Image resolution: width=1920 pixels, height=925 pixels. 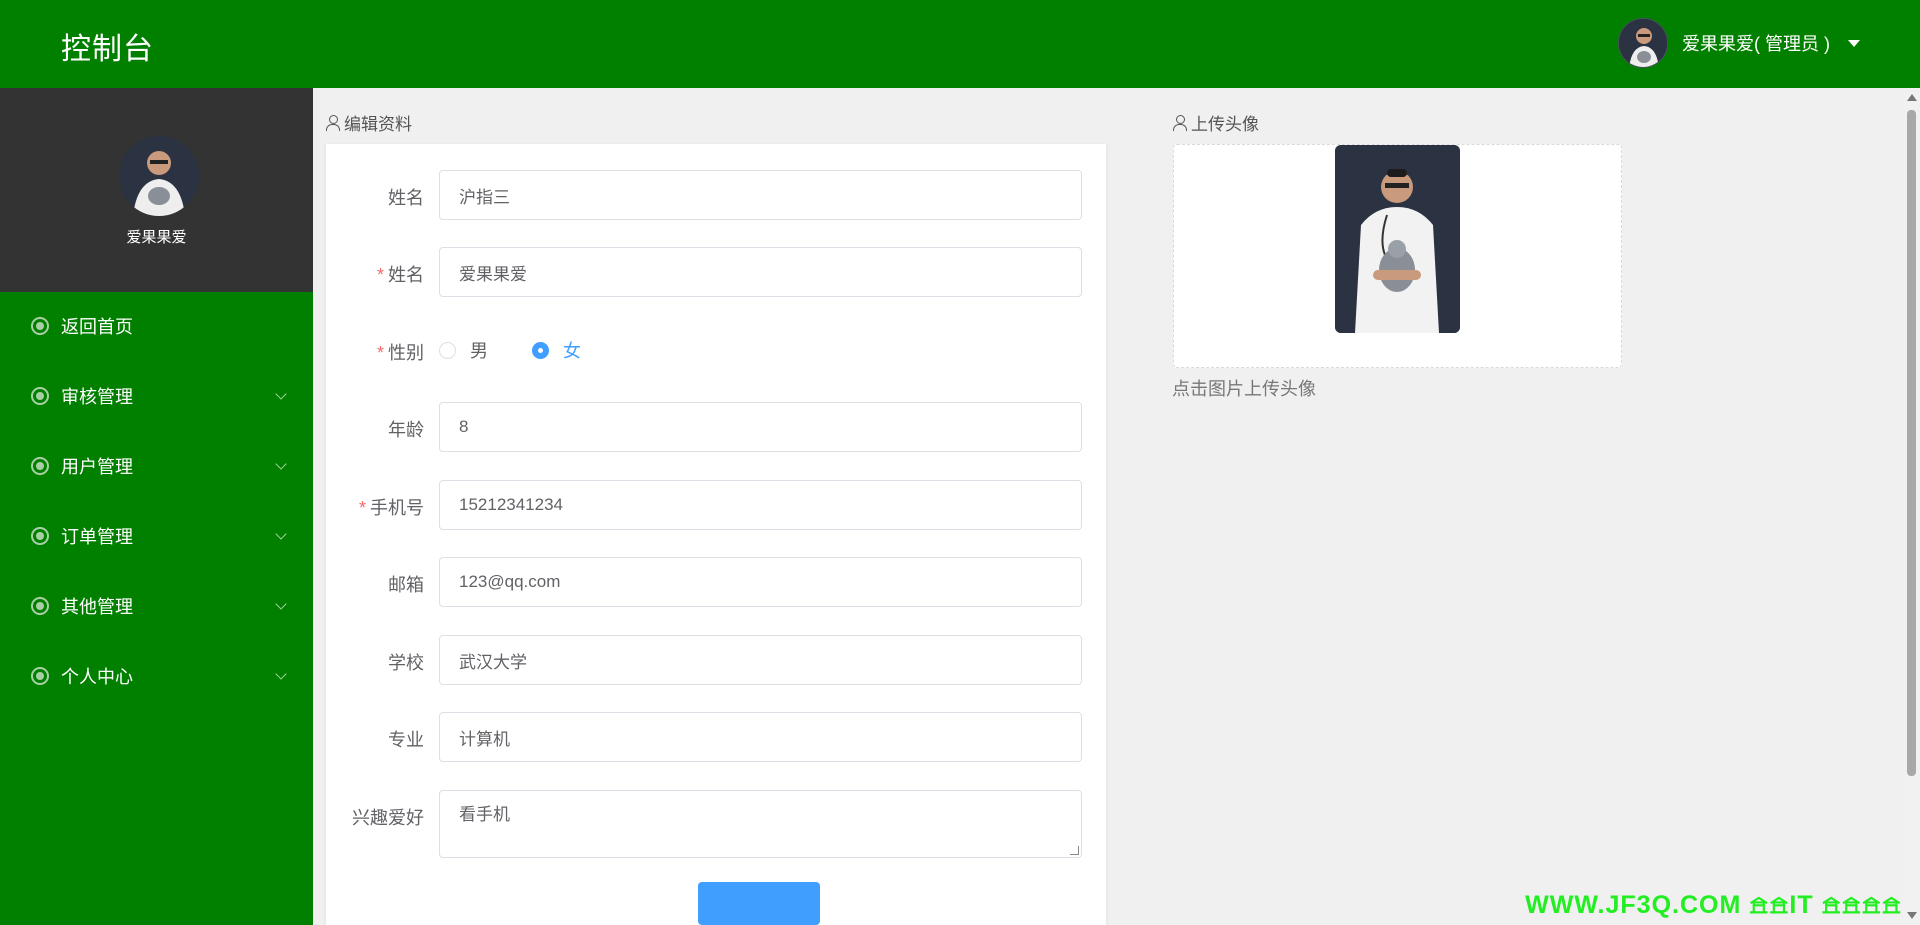 I want to click on sidebar-item-label: 返回首页, so click(x=97, y=327).